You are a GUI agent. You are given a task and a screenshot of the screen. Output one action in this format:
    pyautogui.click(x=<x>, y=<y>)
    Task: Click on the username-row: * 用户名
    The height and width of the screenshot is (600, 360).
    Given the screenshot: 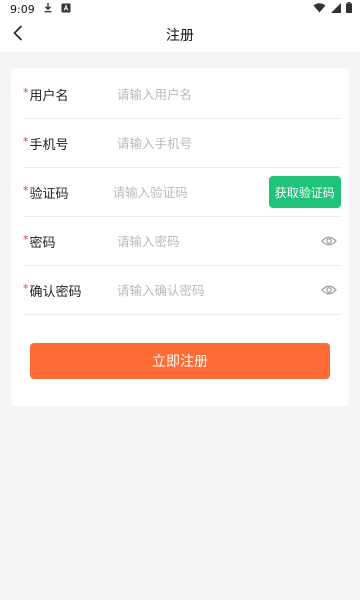 What is the action you would take?
    pyautogui.click(x=182, y=94)
    